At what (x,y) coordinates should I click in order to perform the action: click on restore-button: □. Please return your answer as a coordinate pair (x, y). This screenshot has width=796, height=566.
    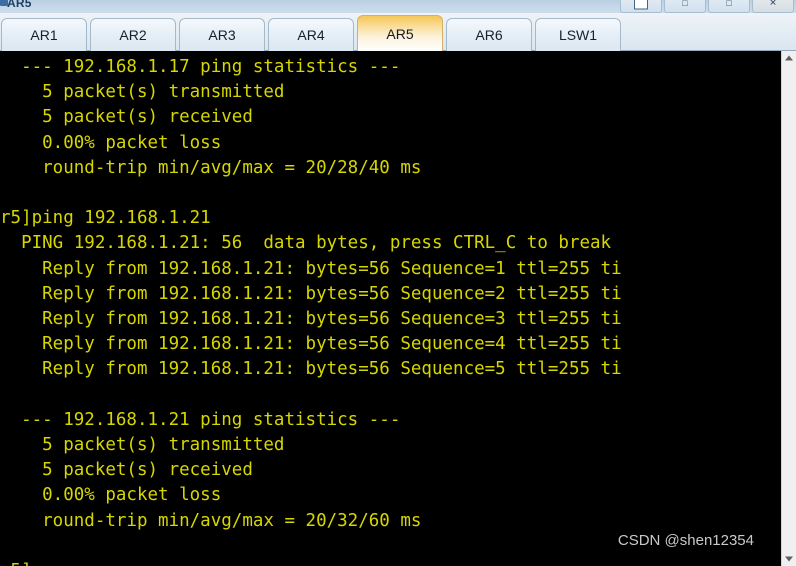
    Looking at the image, I should click on (685, 6).